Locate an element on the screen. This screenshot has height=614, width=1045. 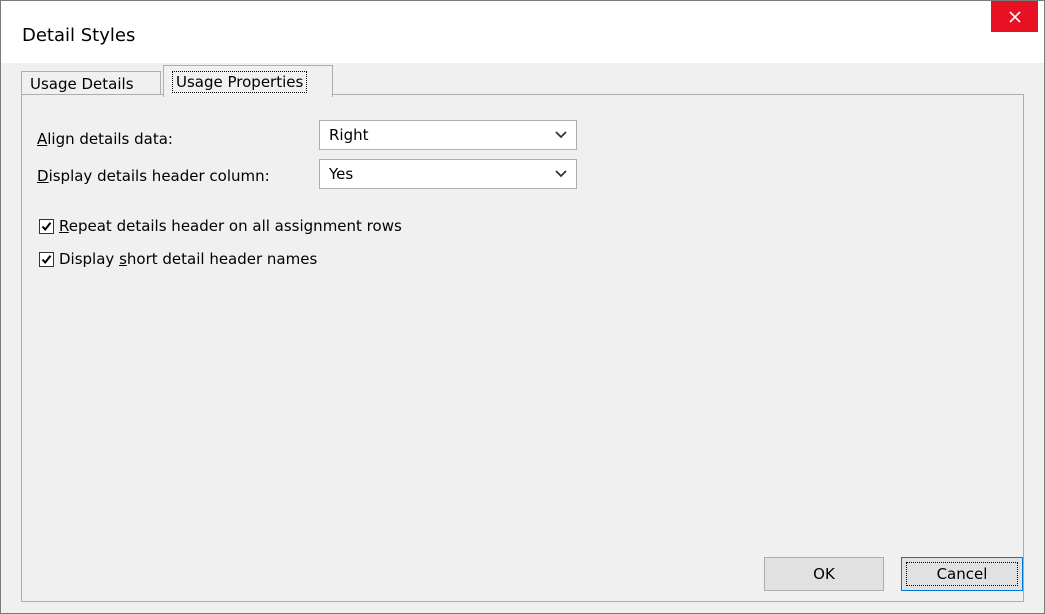
short-names-option: Display short detail header names is located at coordinates (178, 259).